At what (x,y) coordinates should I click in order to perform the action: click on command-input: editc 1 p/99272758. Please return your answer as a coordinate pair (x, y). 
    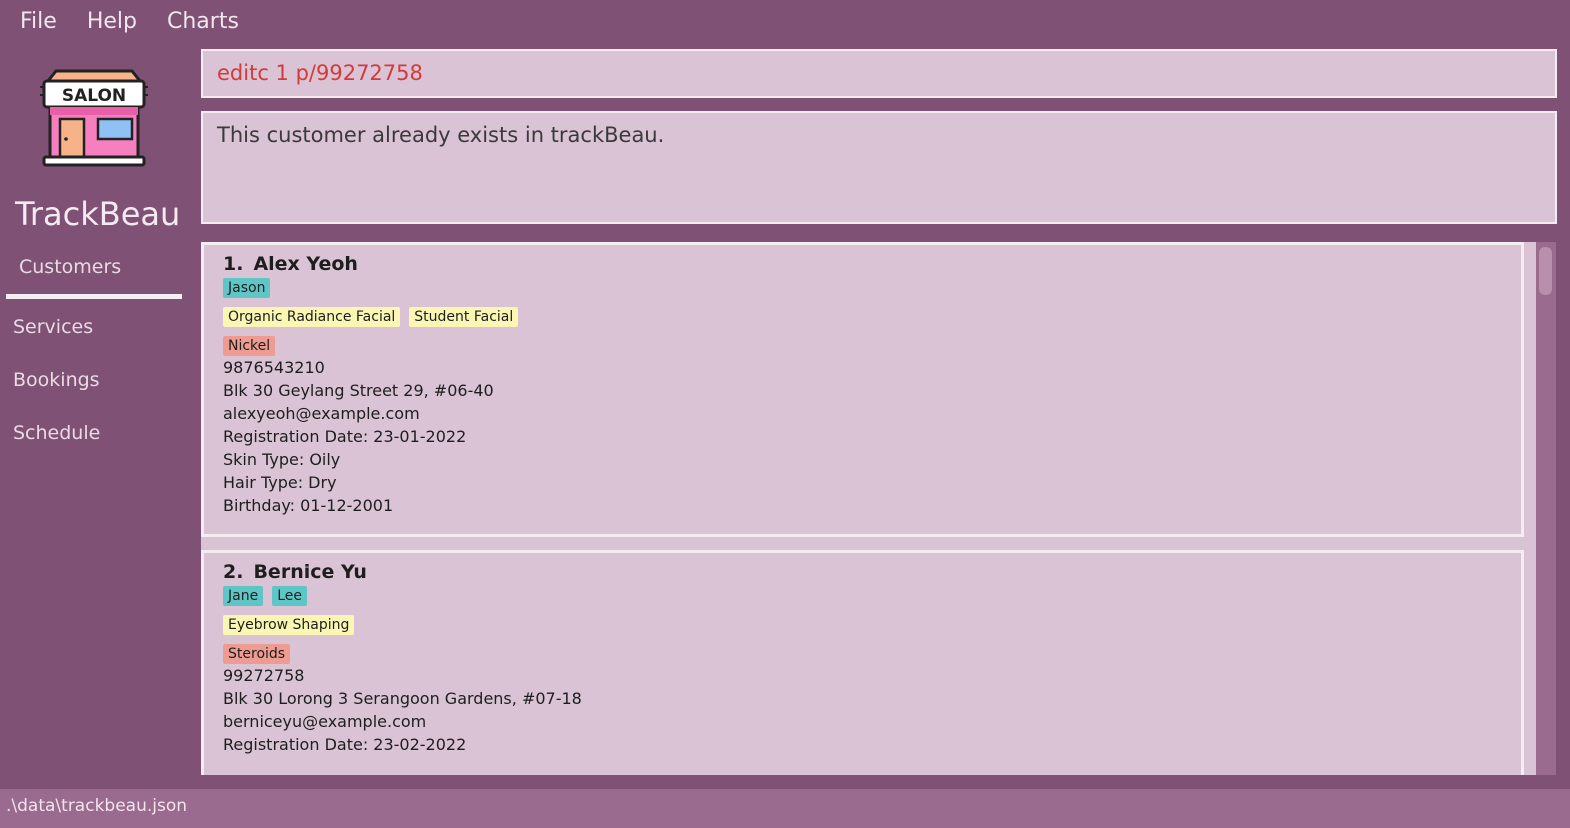
    Looking at the image, I should click on (879, 73).